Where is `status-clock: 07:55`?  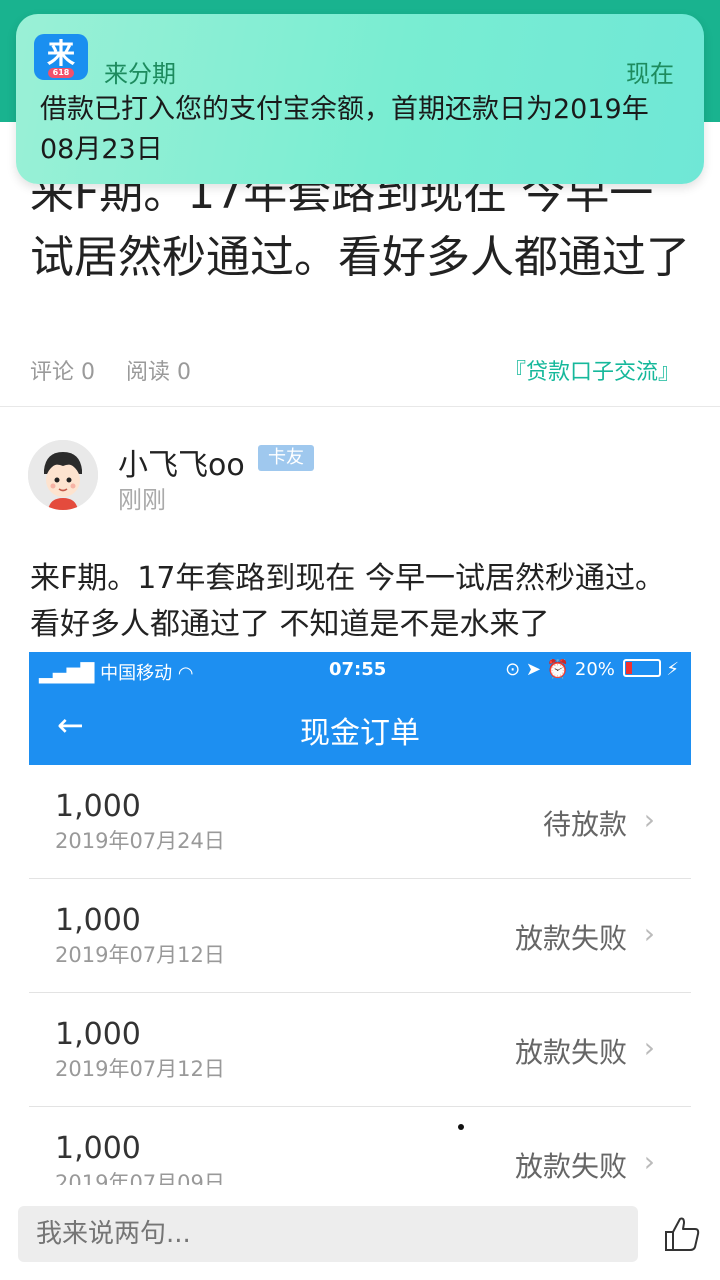
status-clock: 07:55 is located at coordinates (358, 669).